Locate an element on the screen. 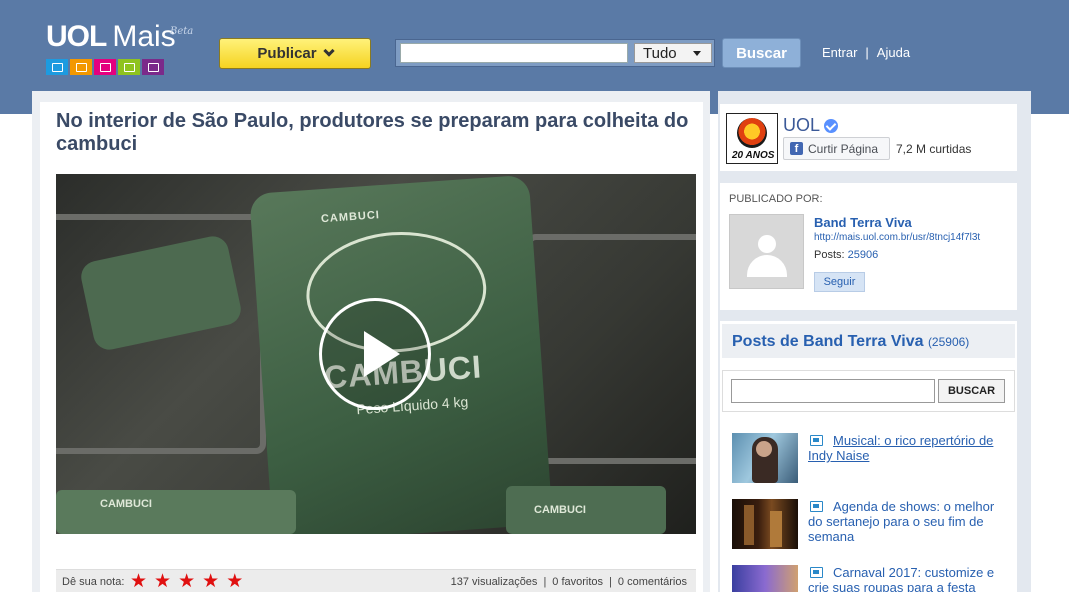  facebook-like-button: f Curtir Página is located at coordinates (836, 148).